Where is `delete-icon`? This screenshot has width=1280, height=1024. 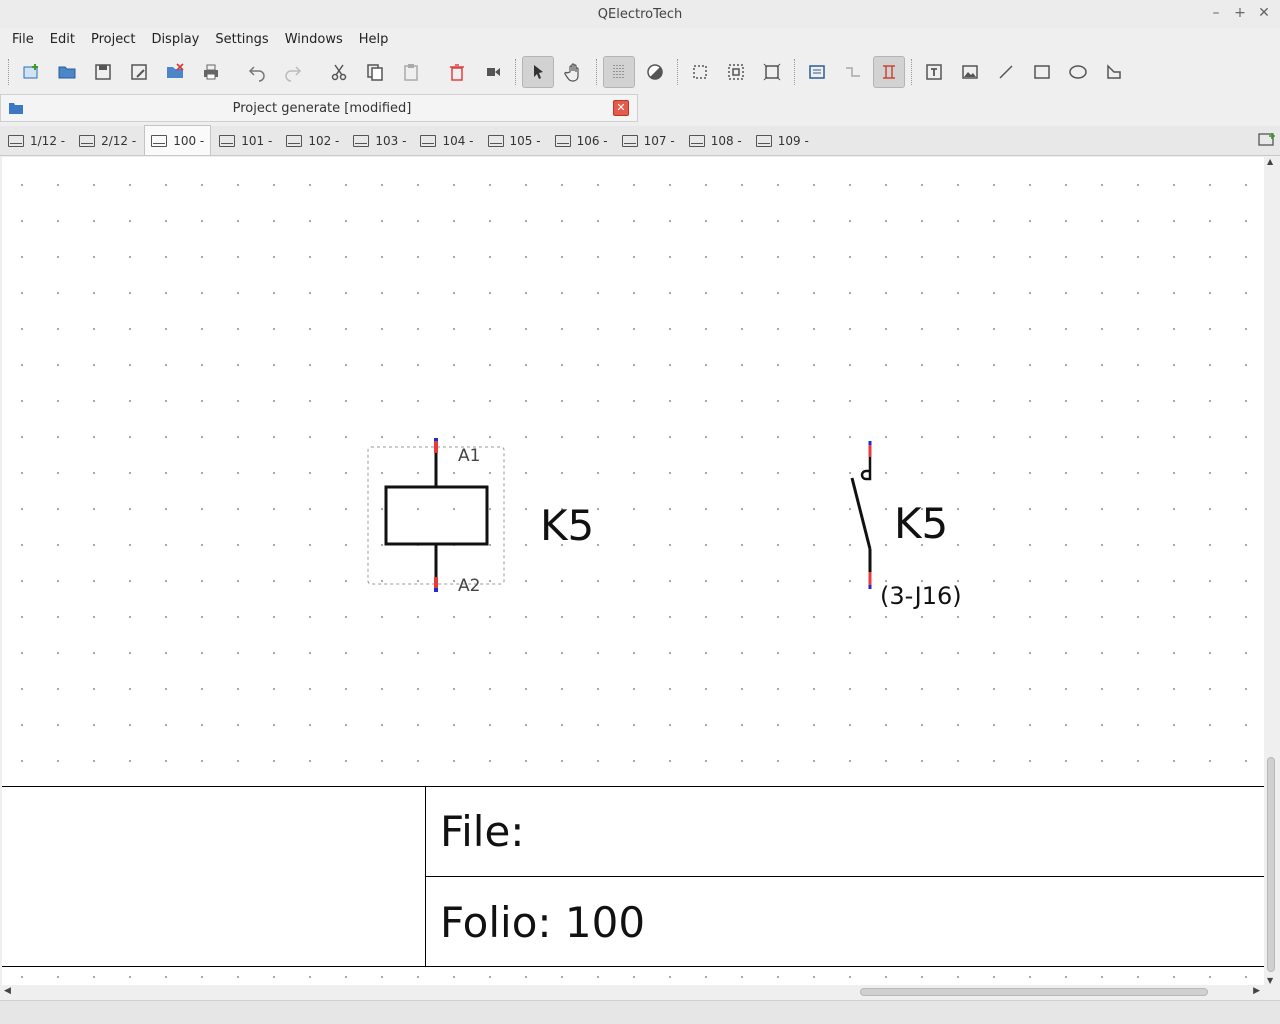 delete-icon is located at coordinates (457, 72).